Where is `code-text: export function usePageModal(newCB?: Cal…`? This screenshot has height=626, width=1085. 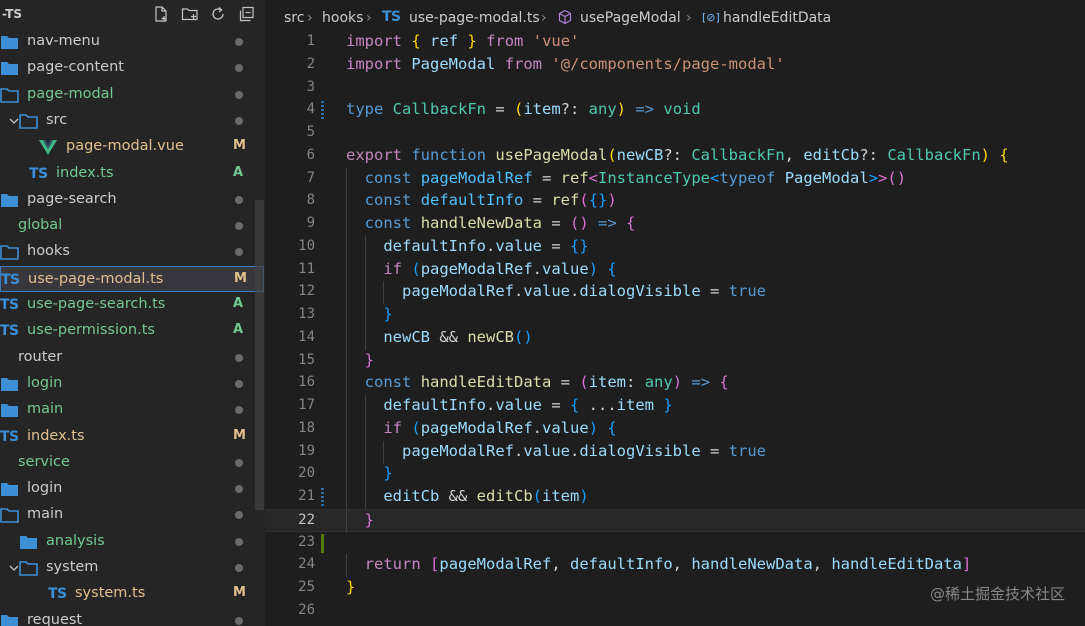
code-text: export function usePageModal(newCB?: Cal… is located at coordinates (677, 154).